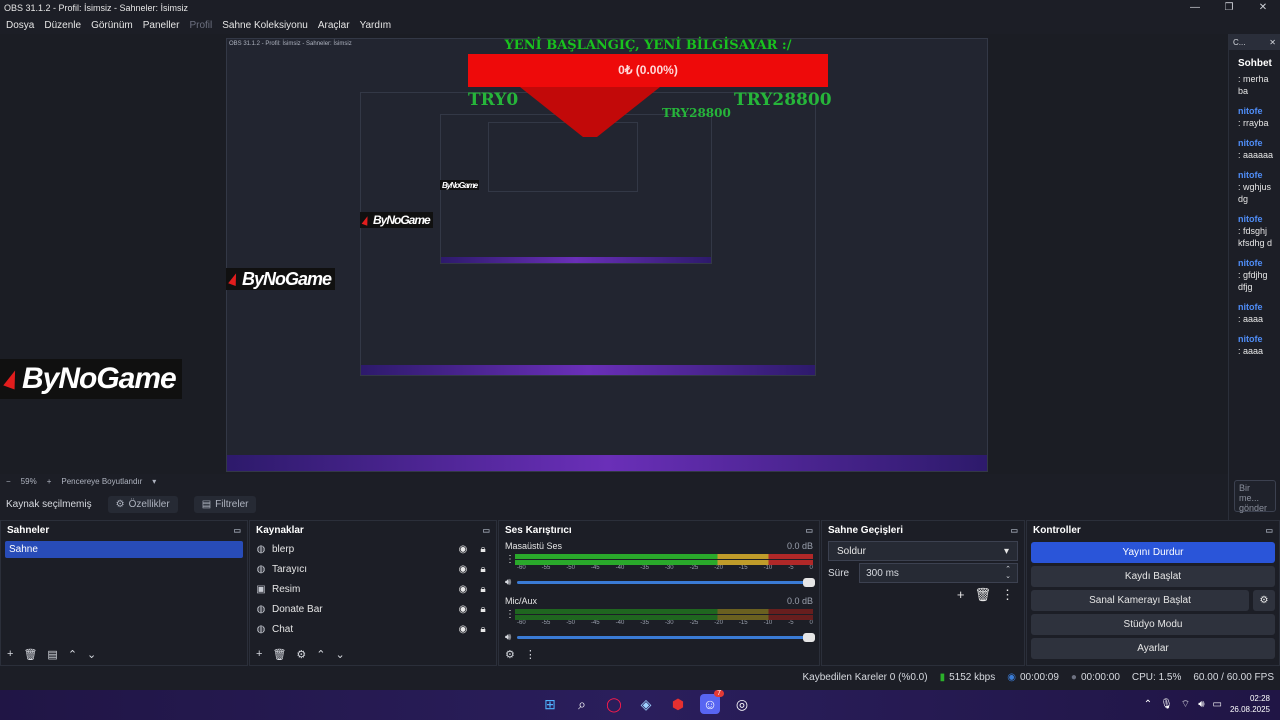 The image size is (1280, 720). I want to click on add-source-button: +, so click(259, 654).